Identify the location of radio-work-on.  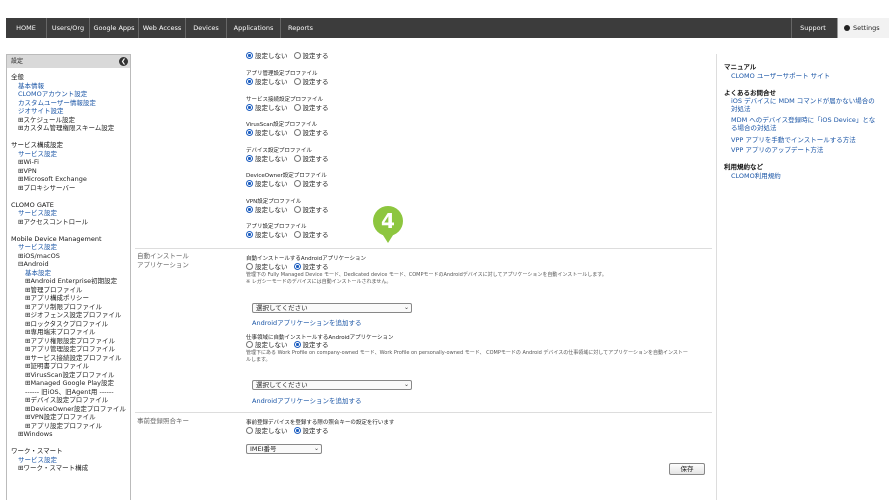
(297, 344).